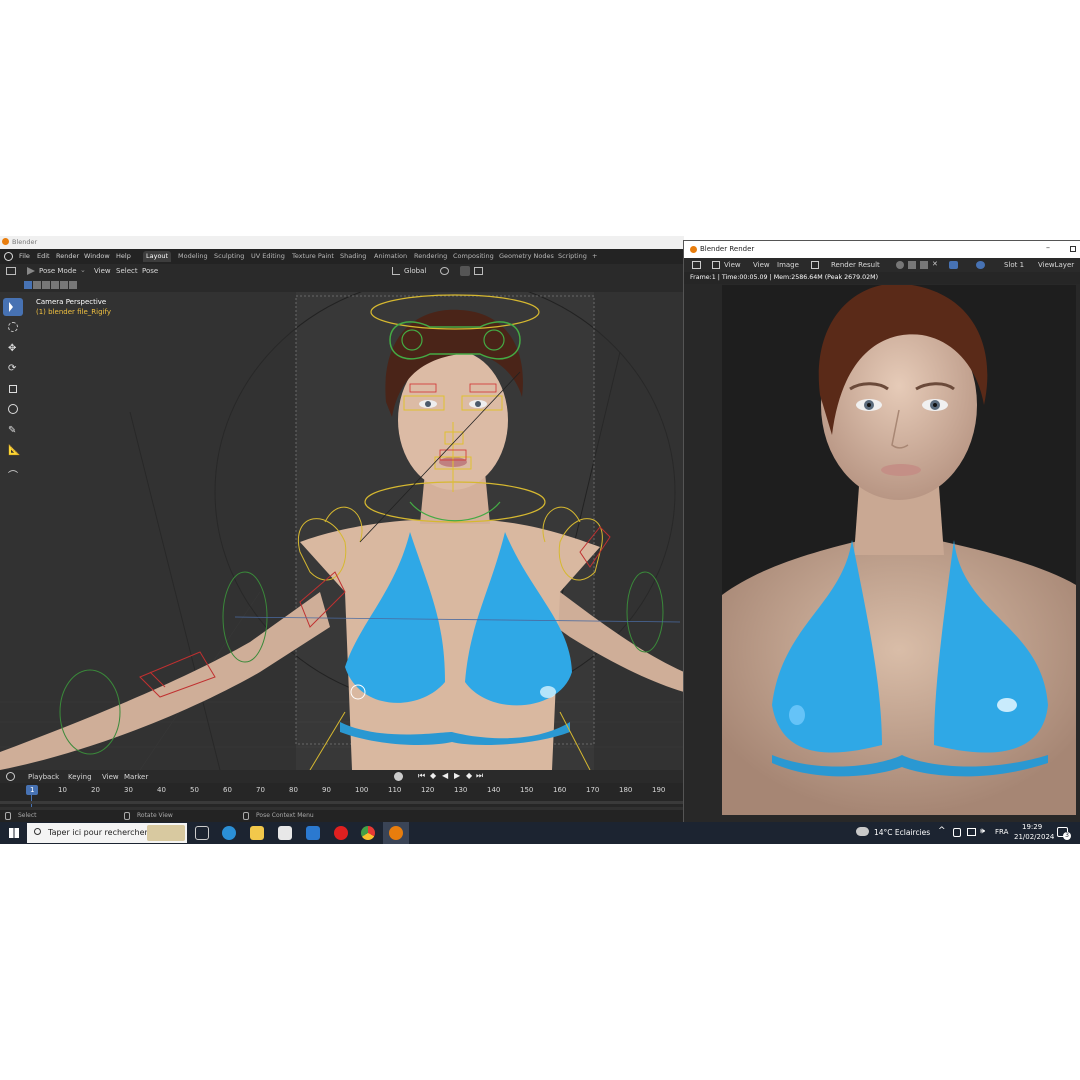 The image size is (1080, 1080). Describe the element at coordinates (971, 832) in the screenshot. I see `network-icon` at that location.